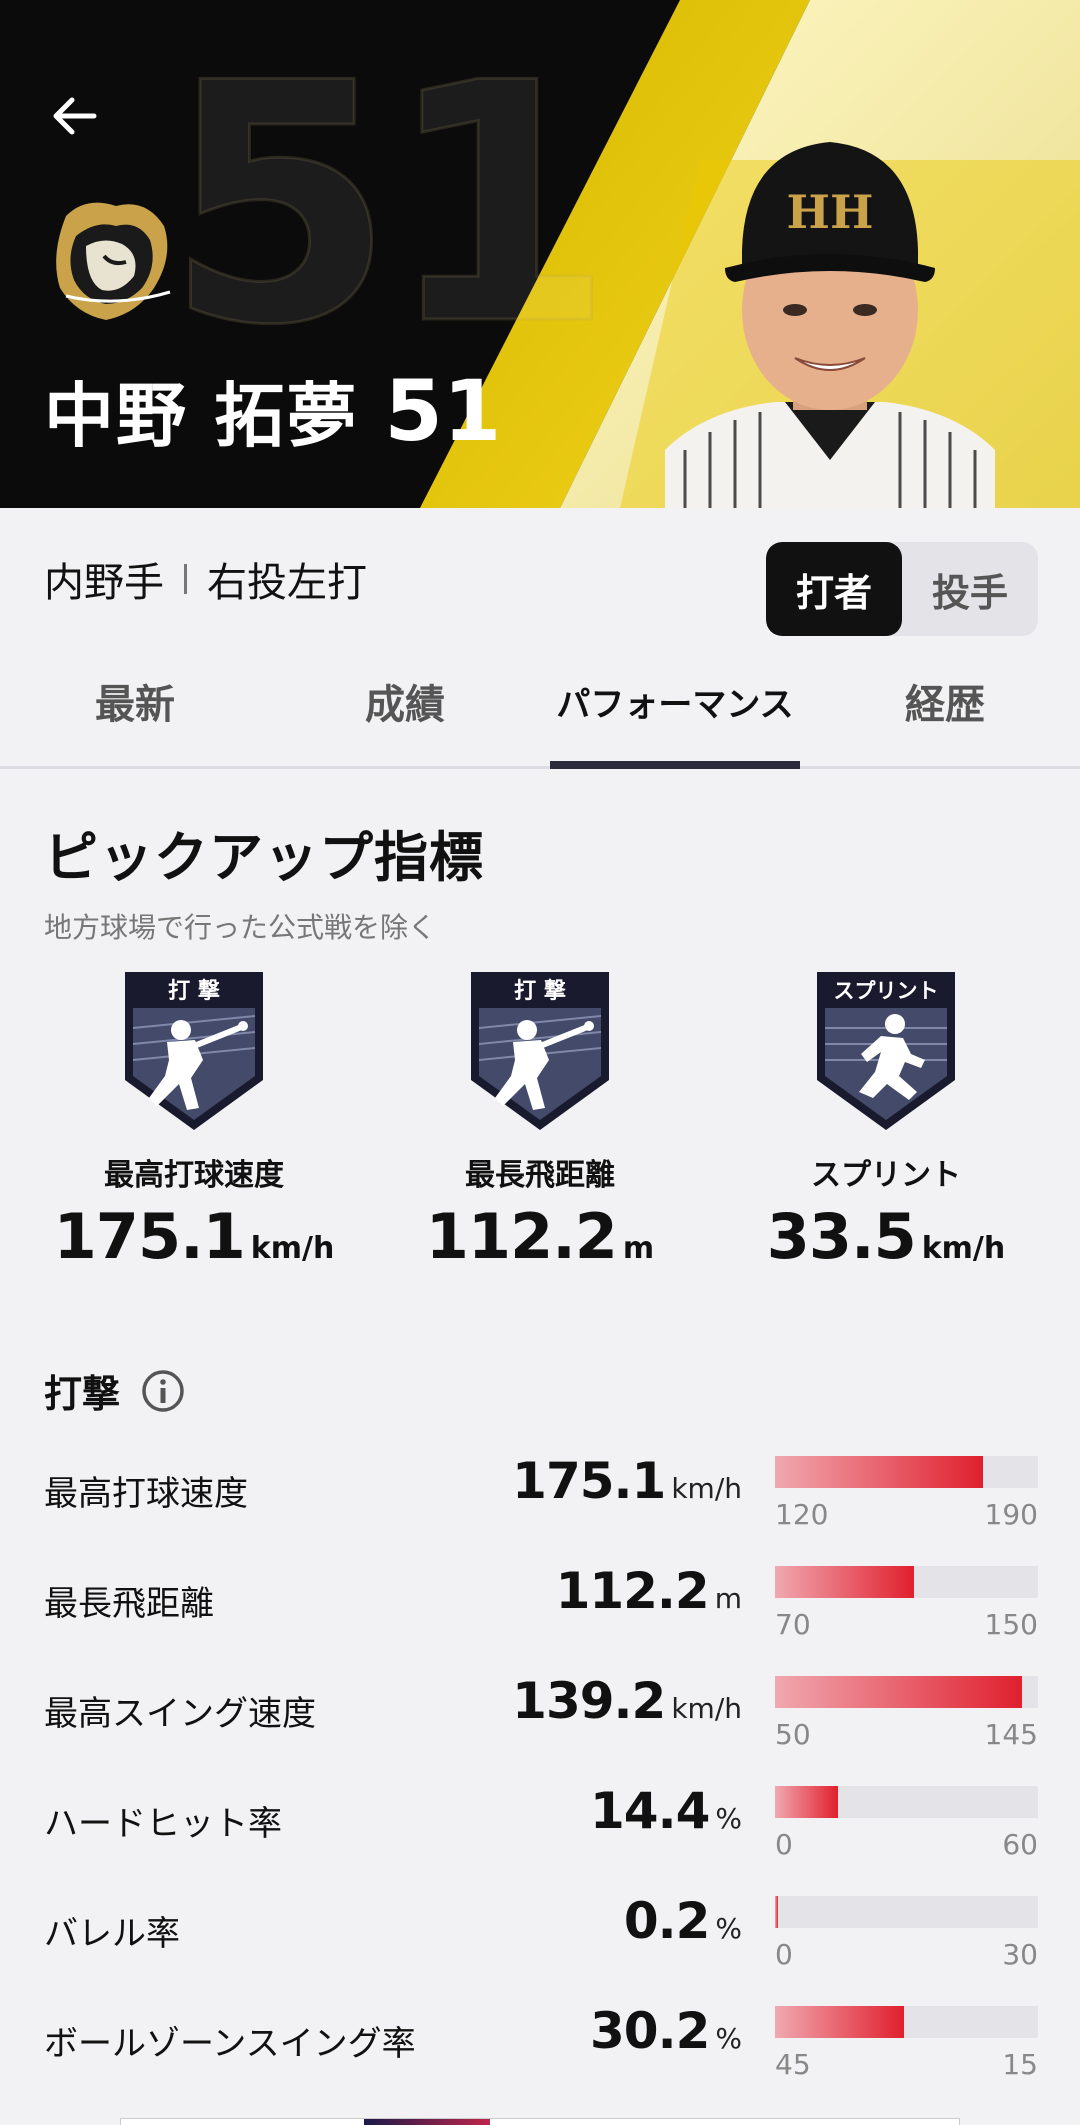 The image size is (1080, 2125). What do you see at coordinates (793, 1734) in the screenshot?
I see `range-min: 50` at bounding box center [793, 1734].